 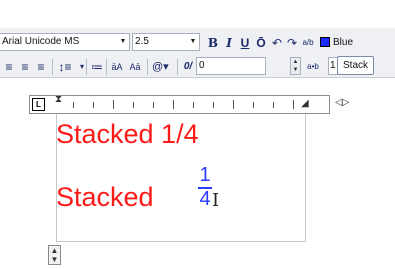 I want to click on undo-icon: ↶, so click(x=277, y=43).